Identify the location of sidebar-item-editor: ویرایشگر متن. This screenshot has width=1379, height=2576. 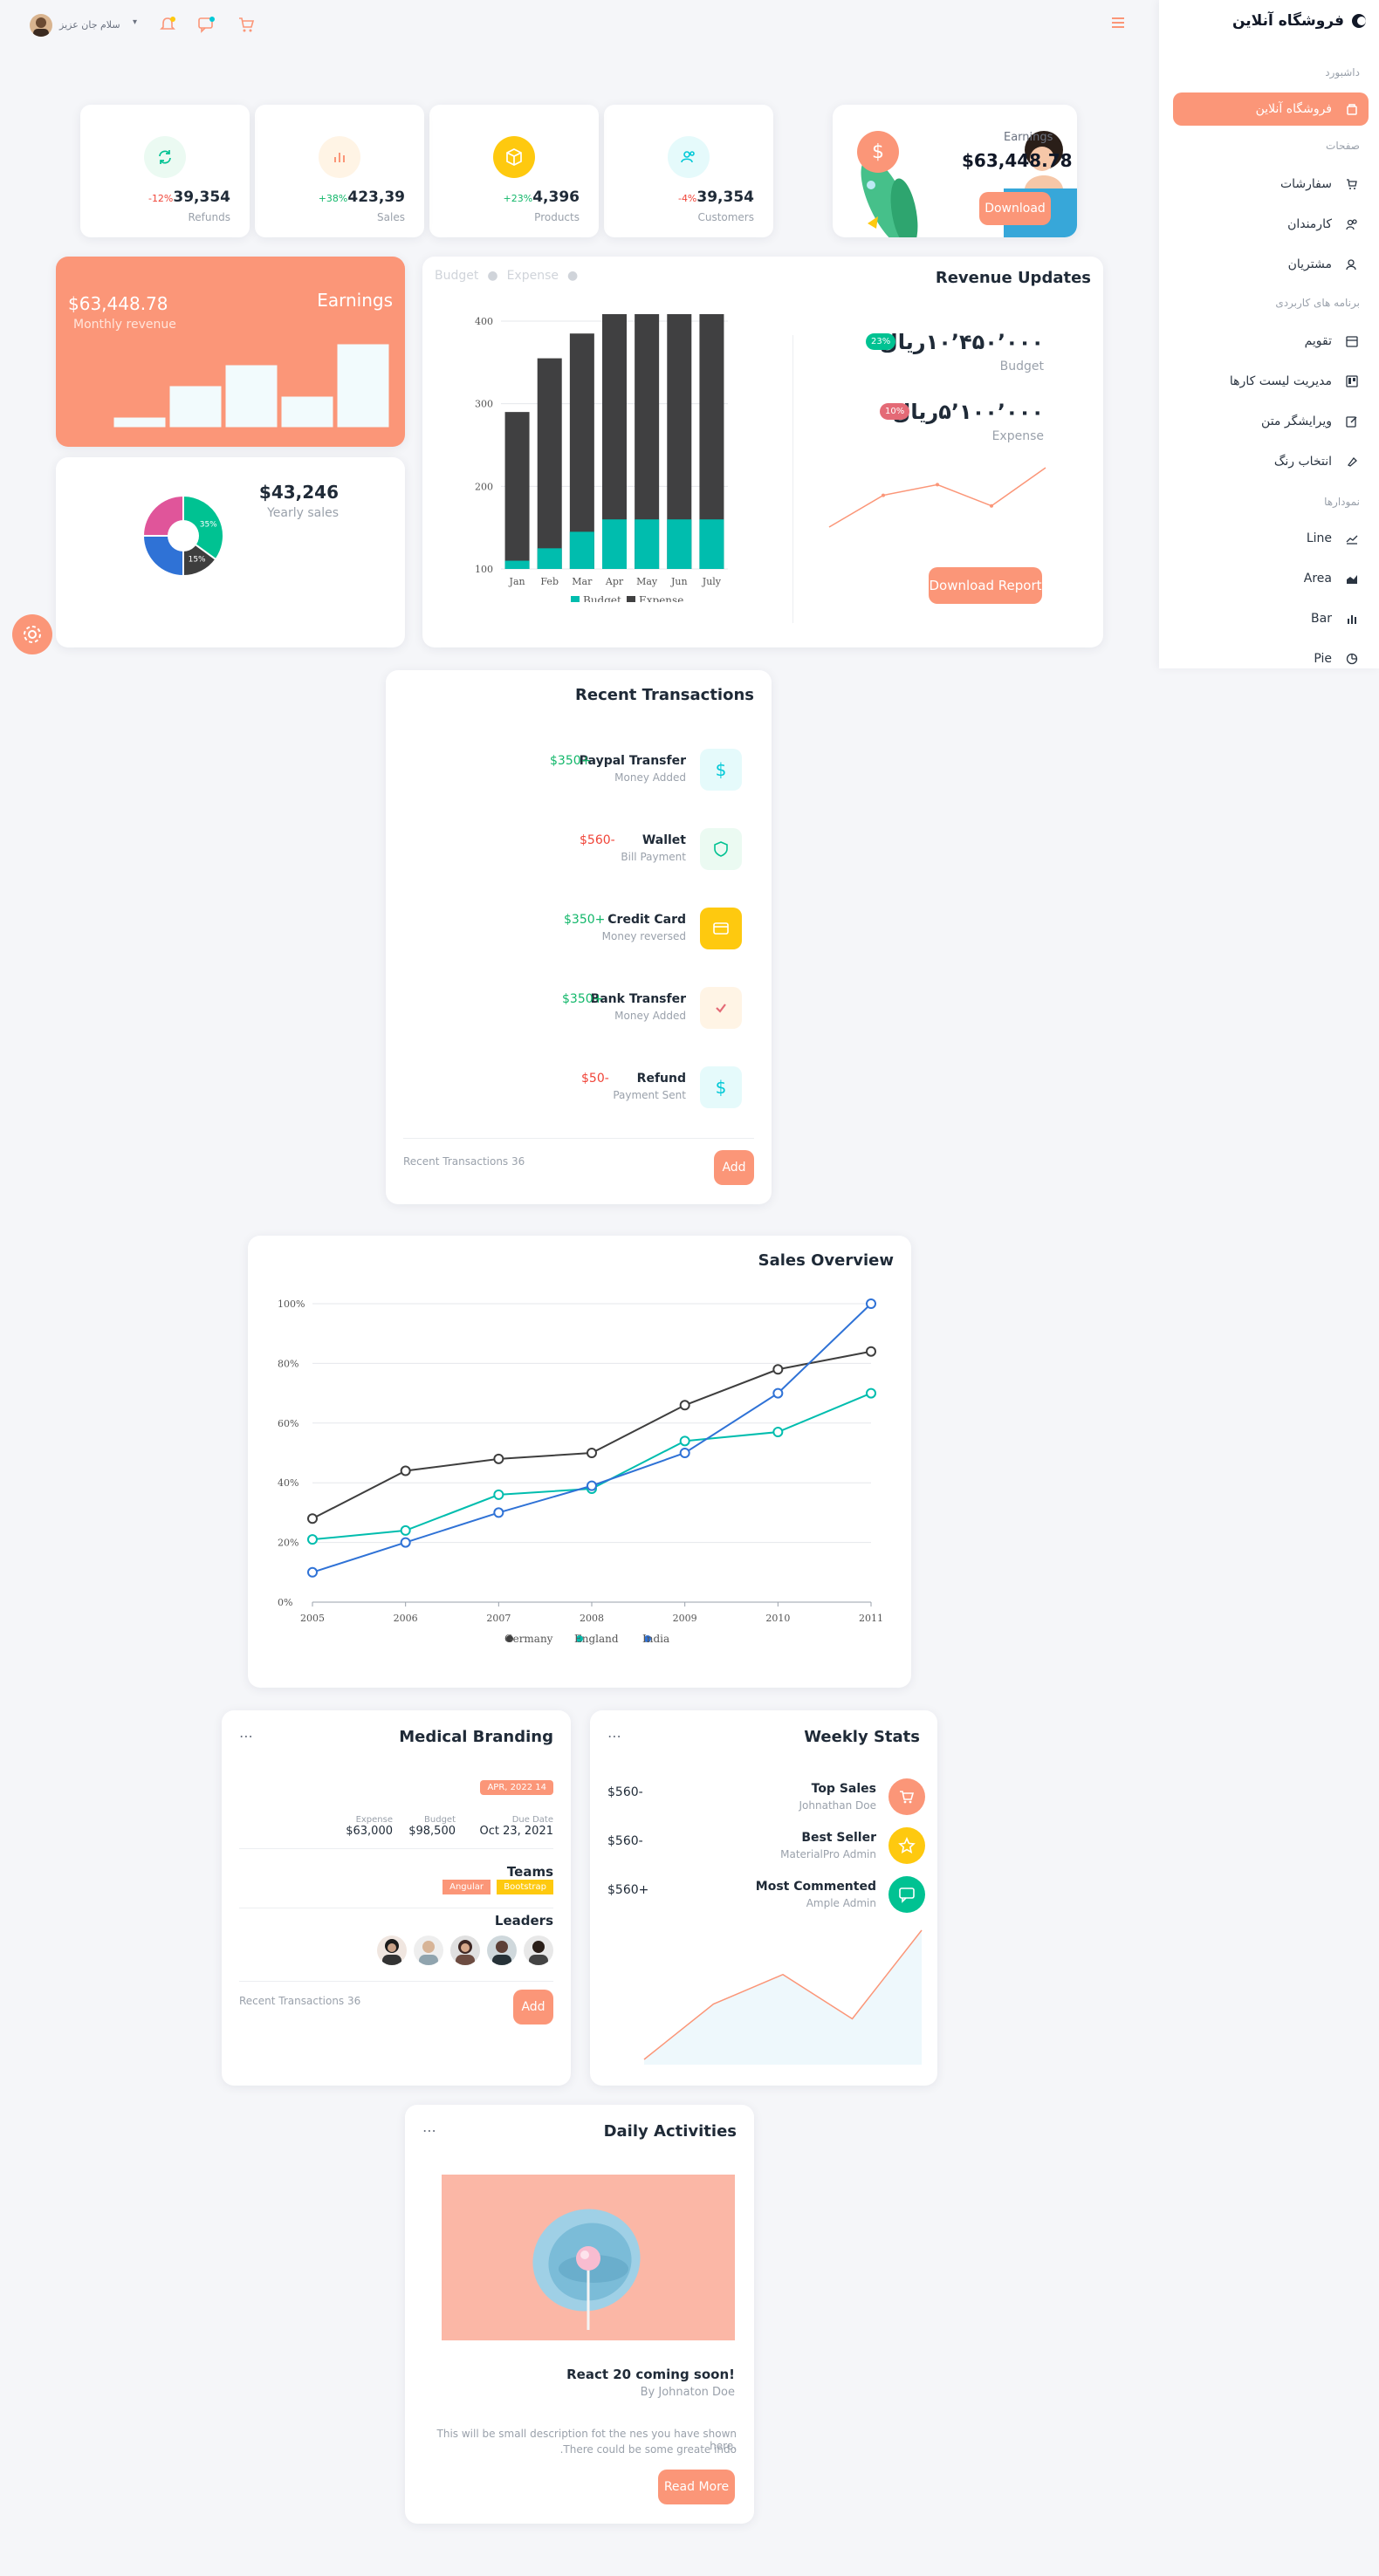
(1271, 422).